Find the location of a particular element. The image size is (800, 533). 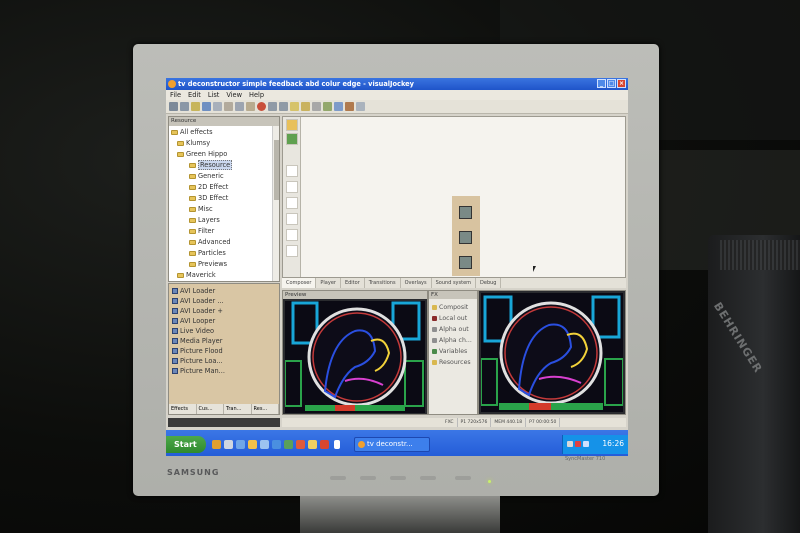

tab-player: Player is located at coordinates (328, 283).